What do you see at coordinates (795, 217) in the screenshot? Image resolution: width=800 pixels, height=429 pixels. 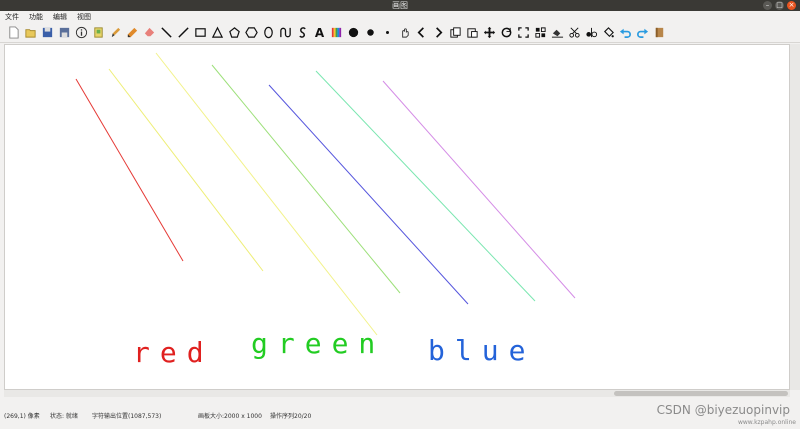 I see `vertical-scrollbar` at bounding box center [795, 217].